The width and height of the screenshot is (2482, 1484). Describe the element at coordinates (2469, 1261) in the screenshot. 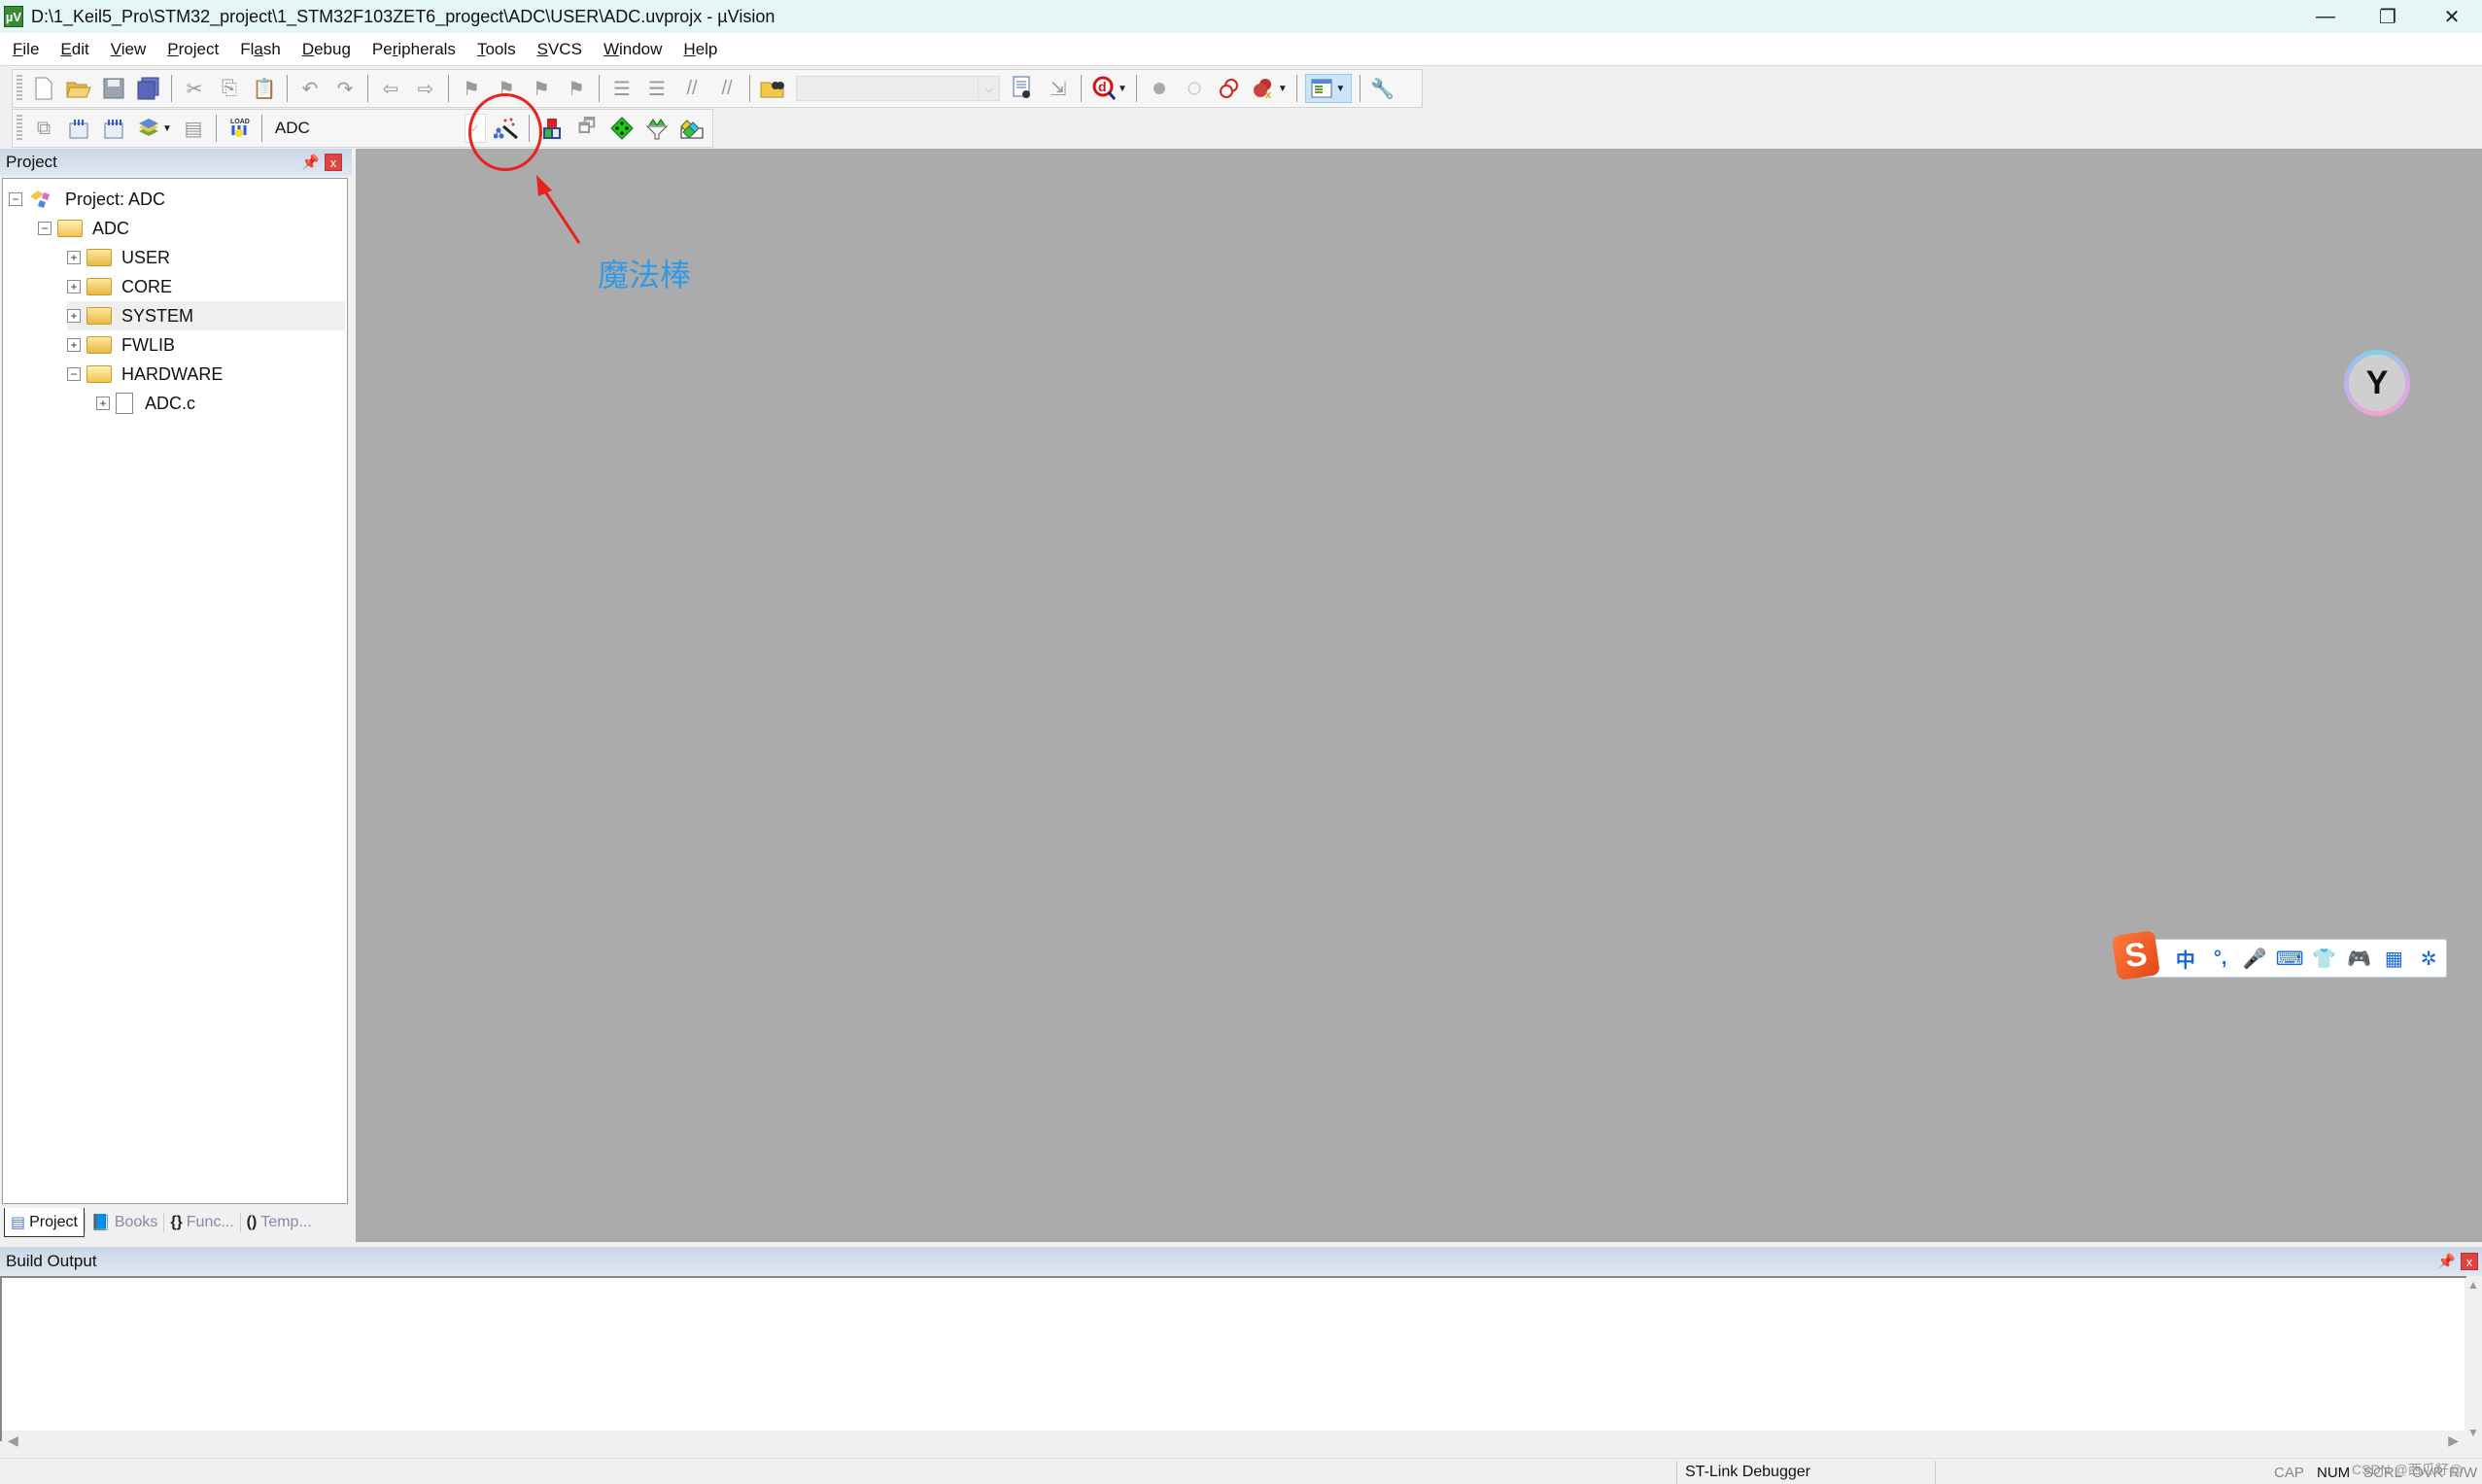

I see `close-build-output-button: x` at that location.